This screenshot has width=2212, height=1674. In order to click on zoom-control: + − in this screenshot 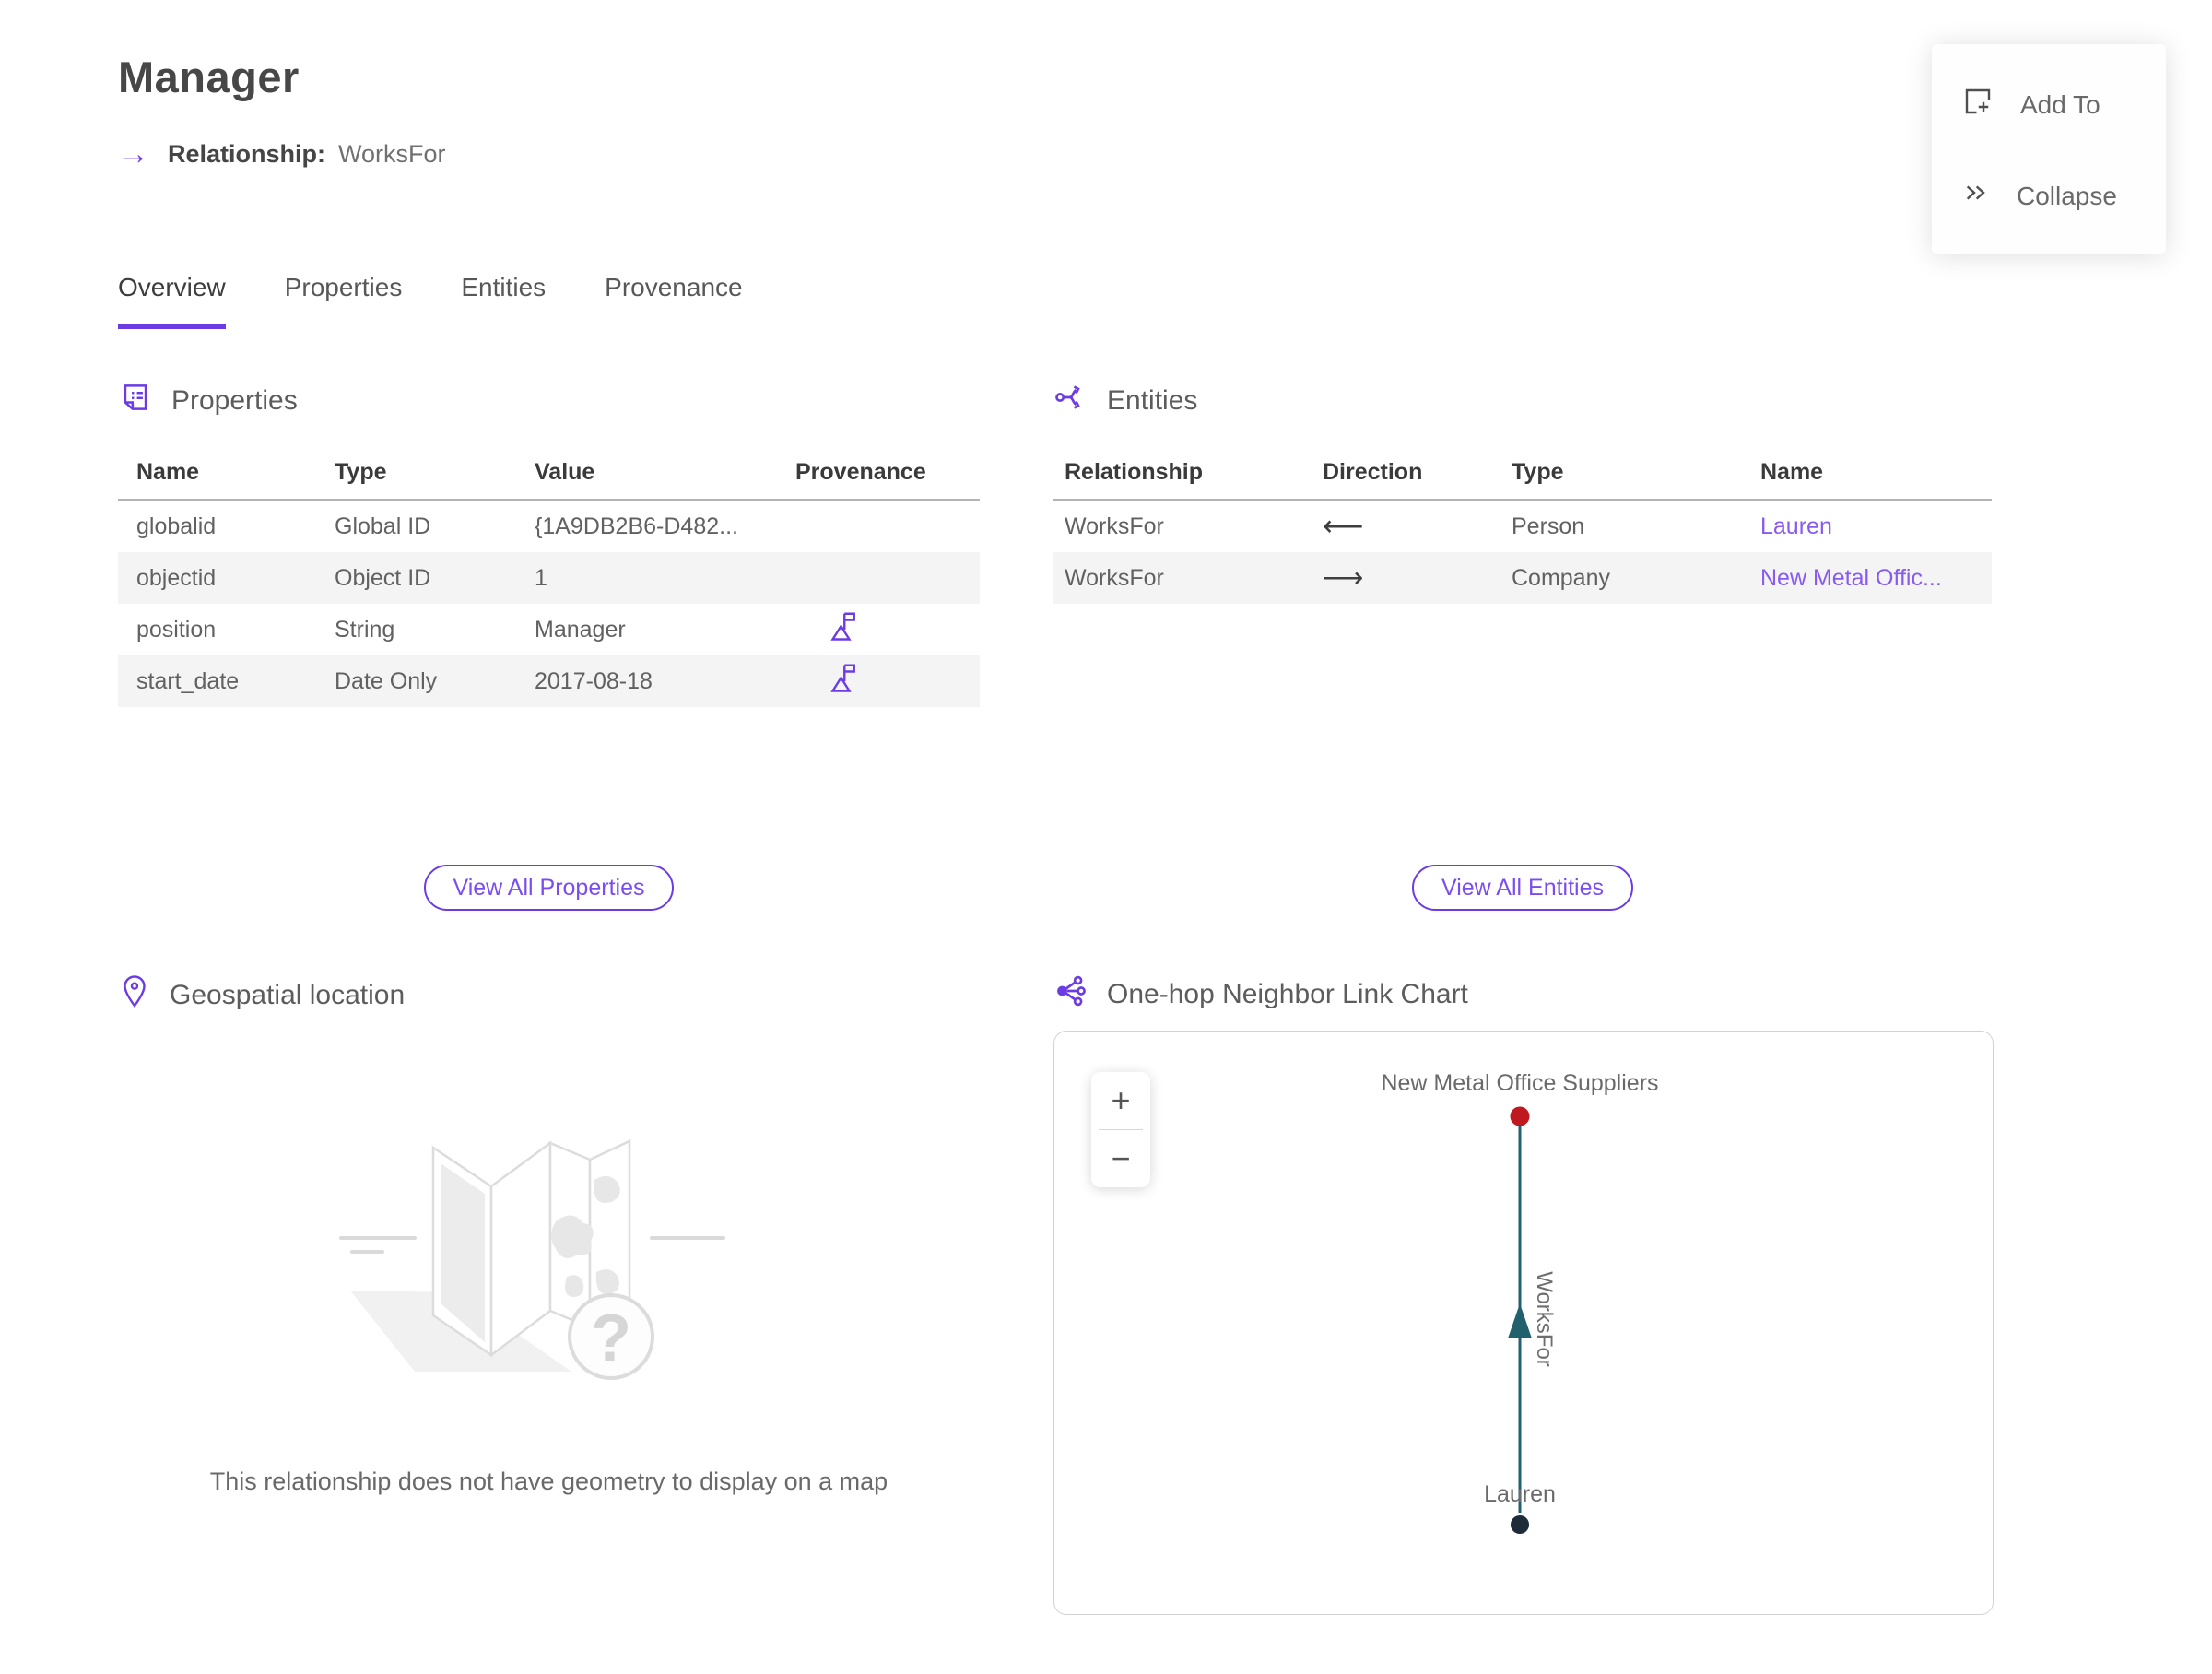, I will do `click(1120, 1130)`.